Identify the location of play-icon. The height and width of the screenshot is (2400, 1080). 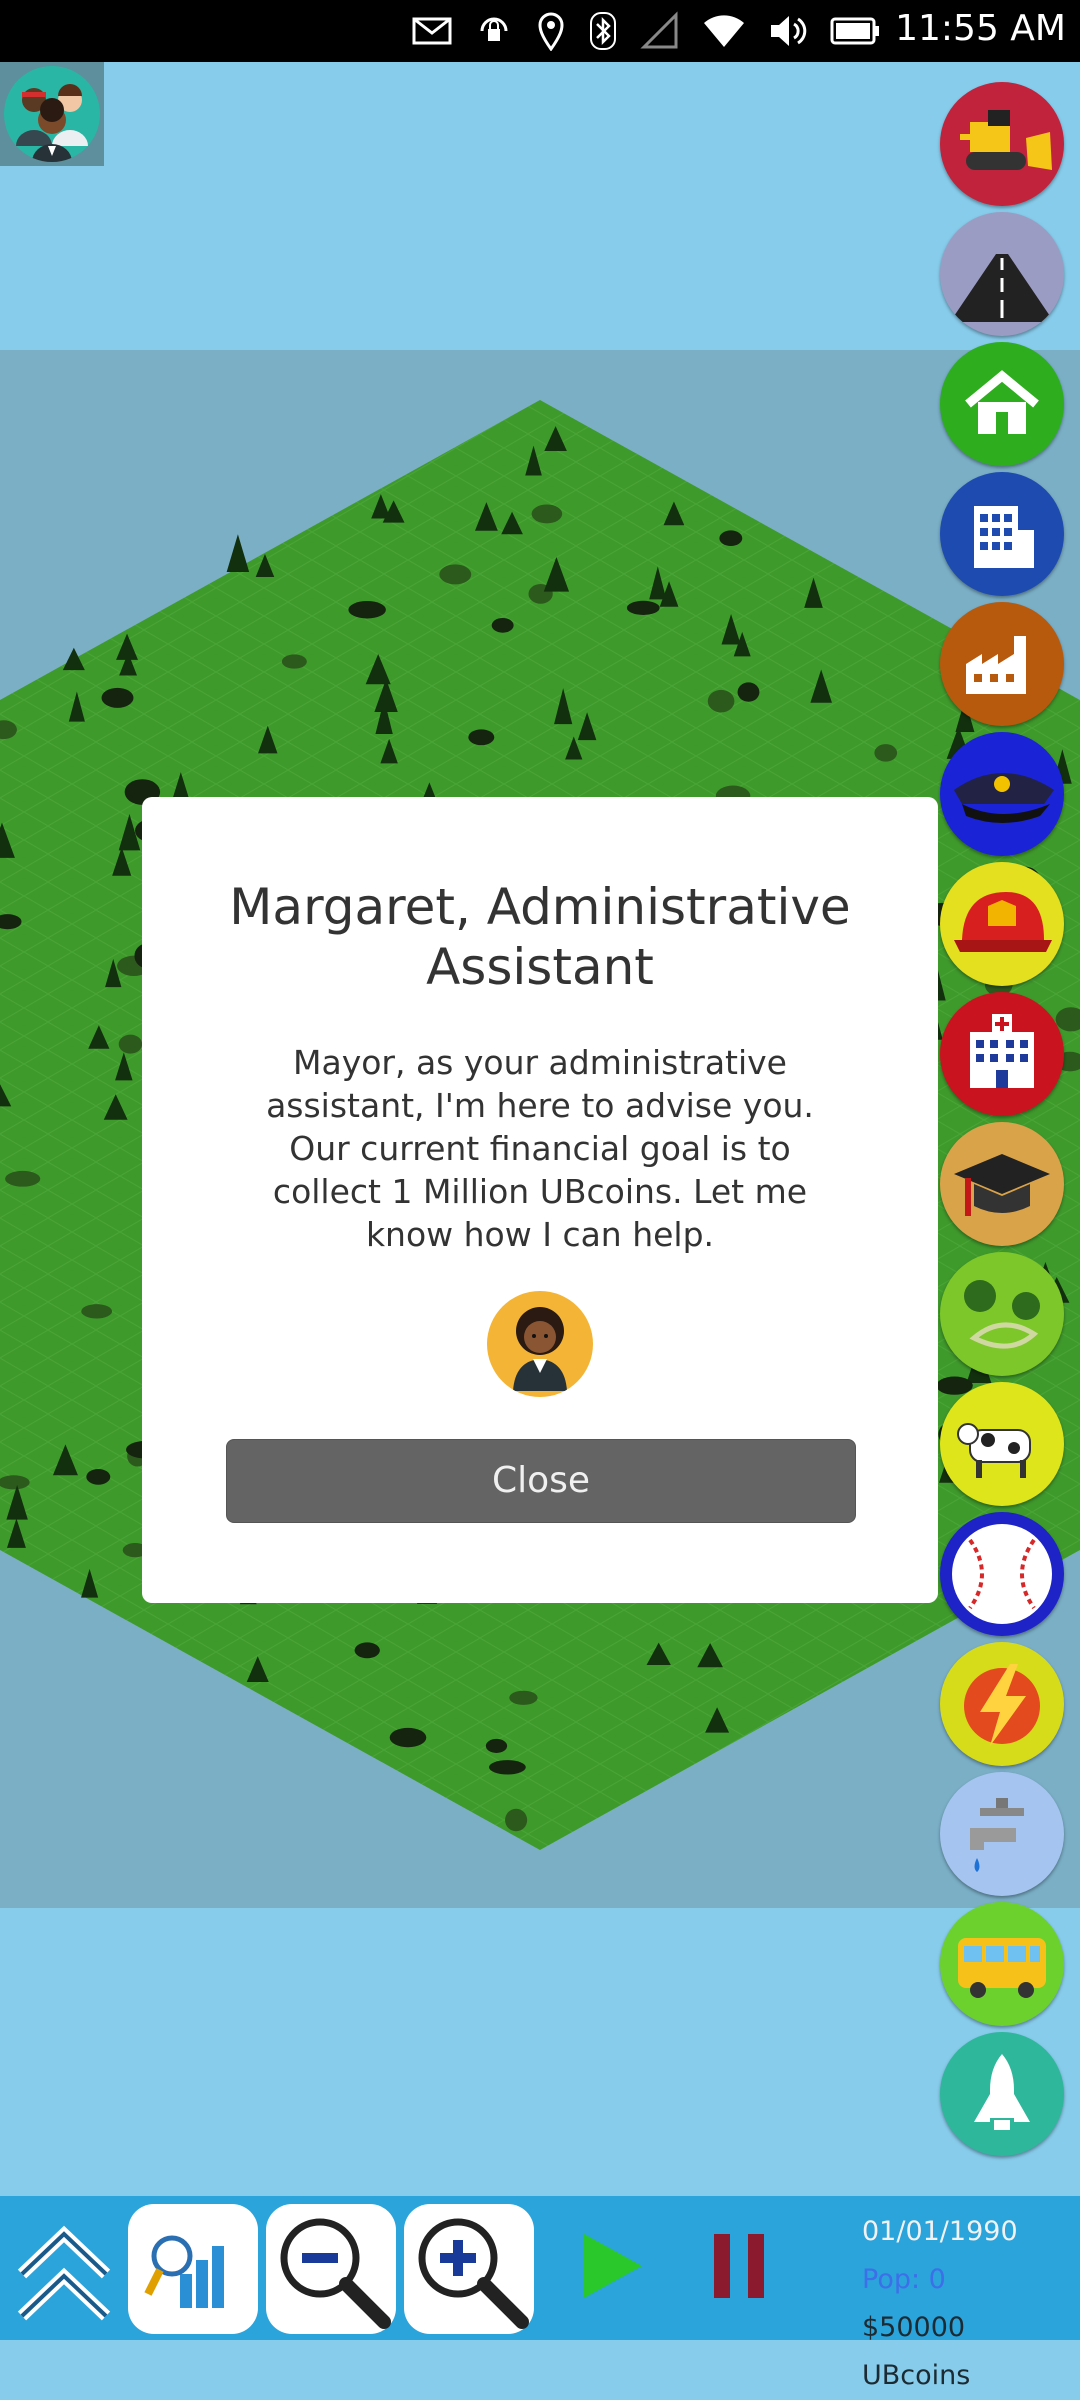
(613, 2266).